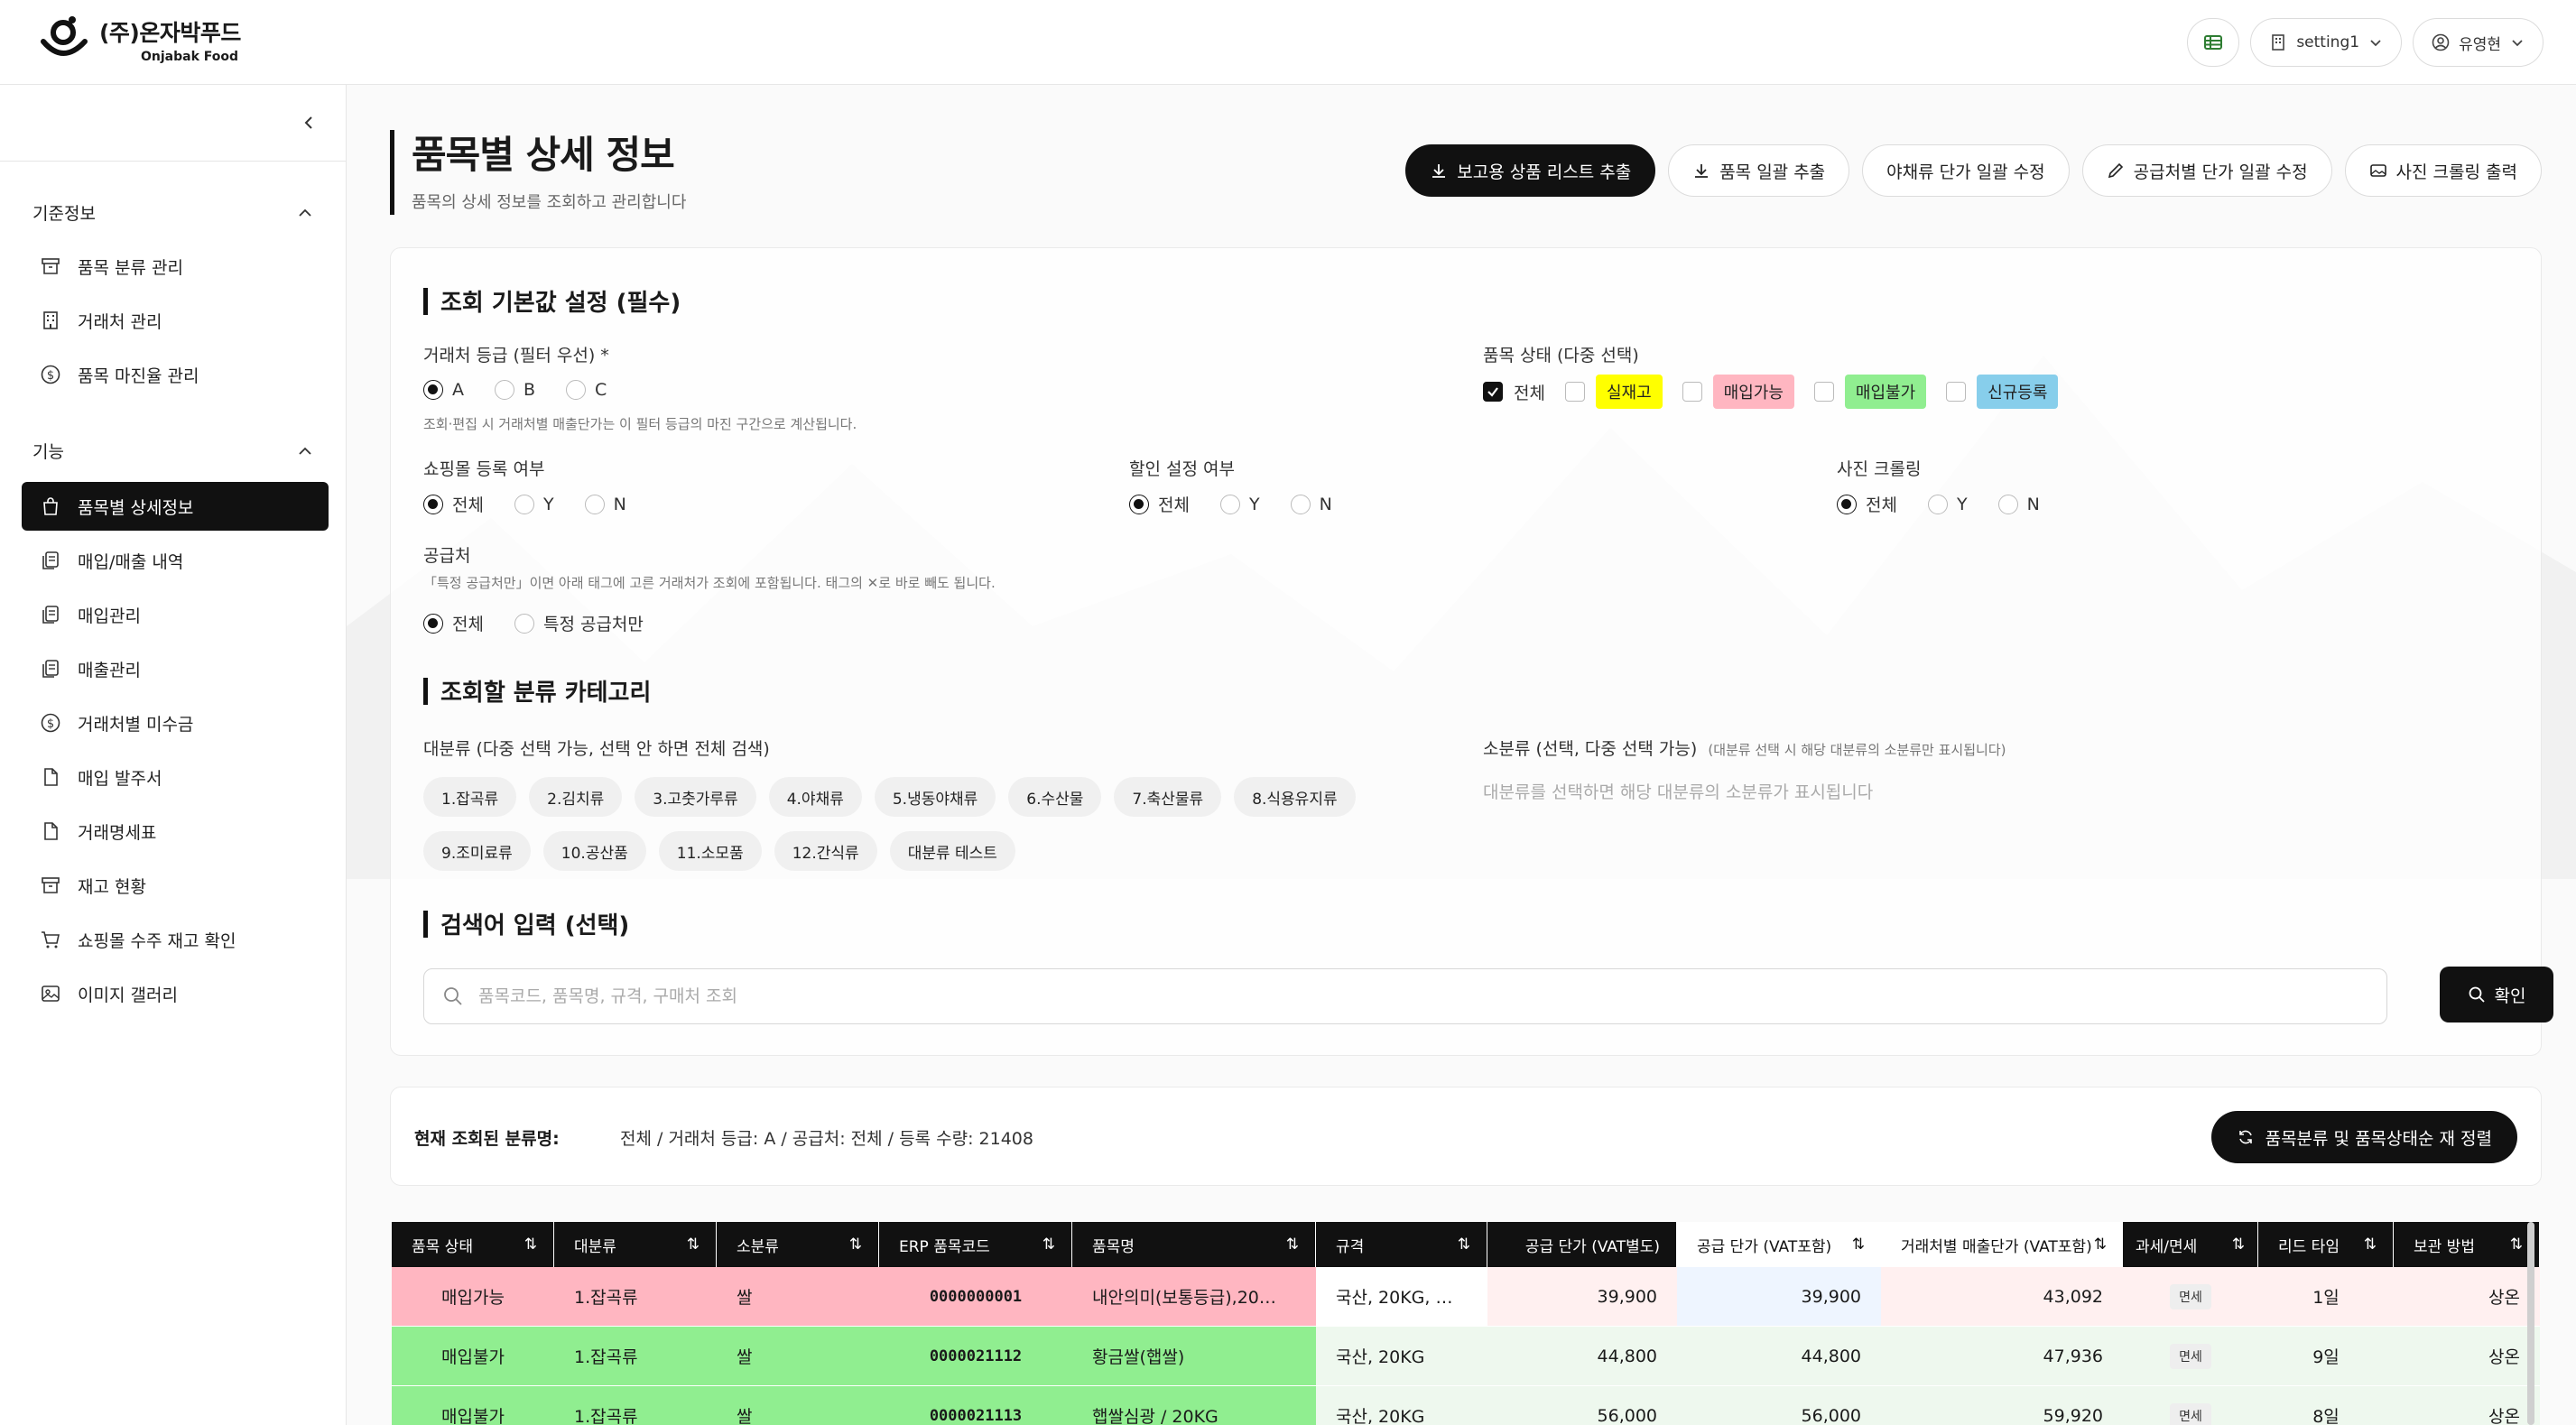 This screenshot has height=1425, width=2576. What do you see at coordinates (392, 172) in the screenshot?
I see `title-accent` at bounding box center [392, 172].